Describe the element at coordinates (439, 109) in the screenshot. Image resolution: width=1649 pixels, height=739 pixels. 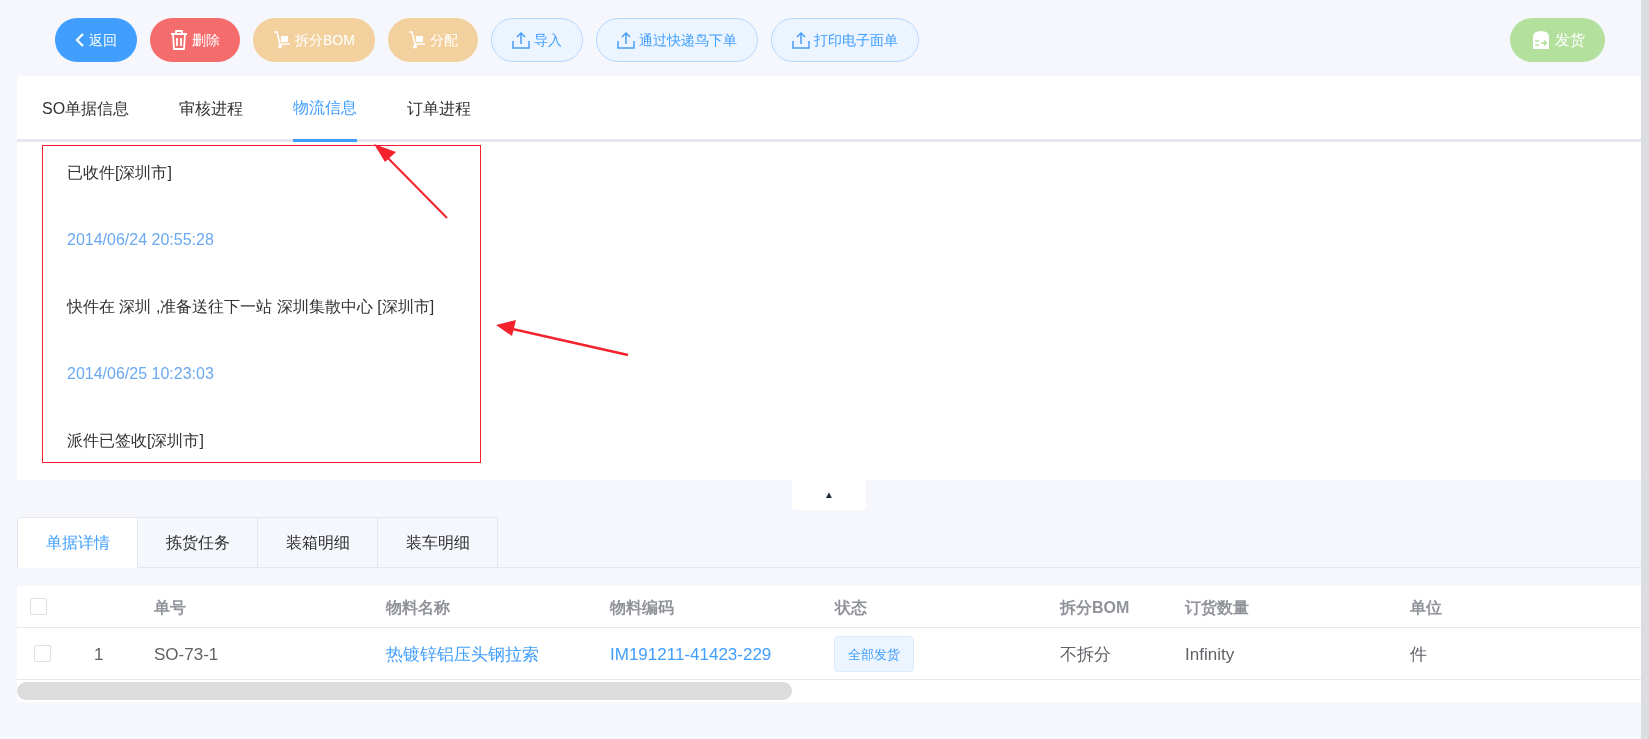
I see `tab: 订单进程` at that location.